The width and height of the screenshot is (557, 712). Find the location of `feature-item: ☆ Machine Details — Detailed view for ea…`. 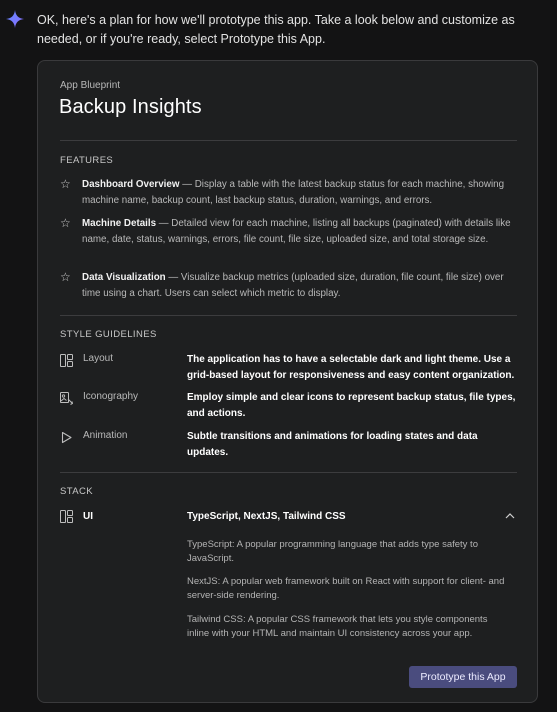

feature-item: ☆ Machine Details — Detailed view for ea… is located at coordinates (290, 232).